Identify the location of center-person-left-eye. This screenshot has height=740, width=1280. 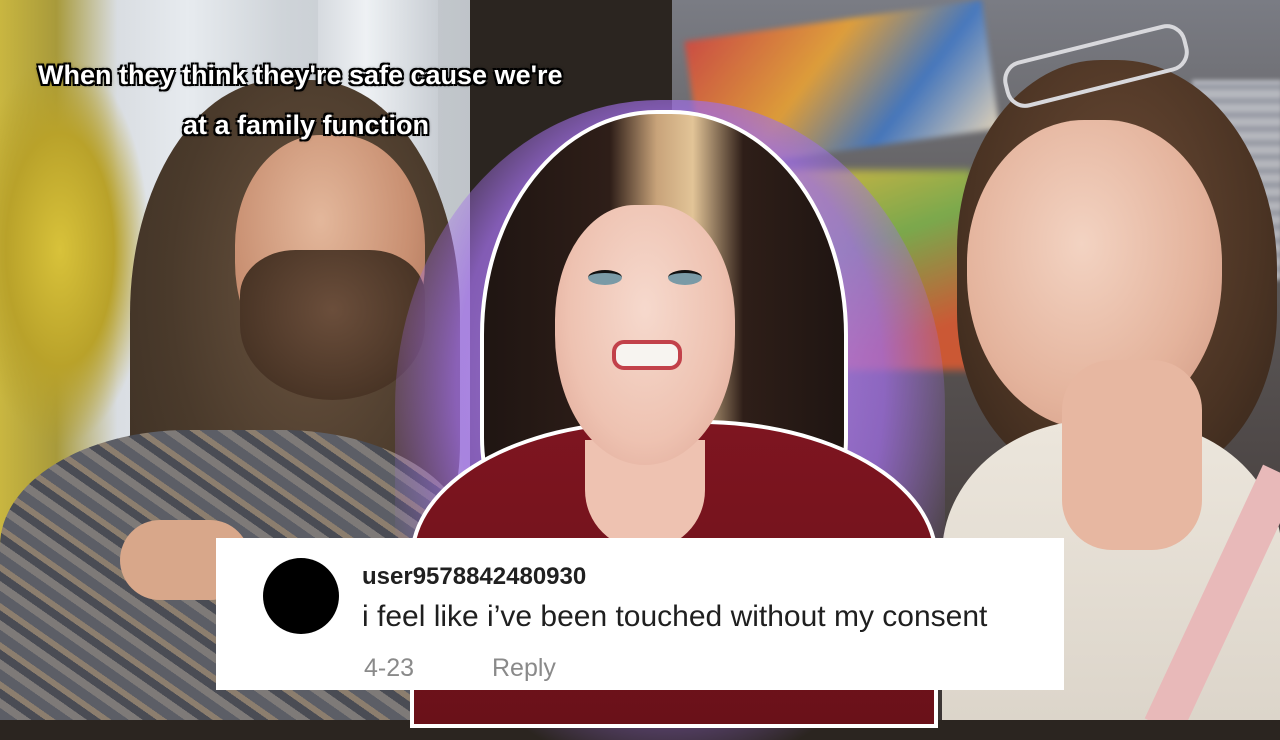
(605, 277).